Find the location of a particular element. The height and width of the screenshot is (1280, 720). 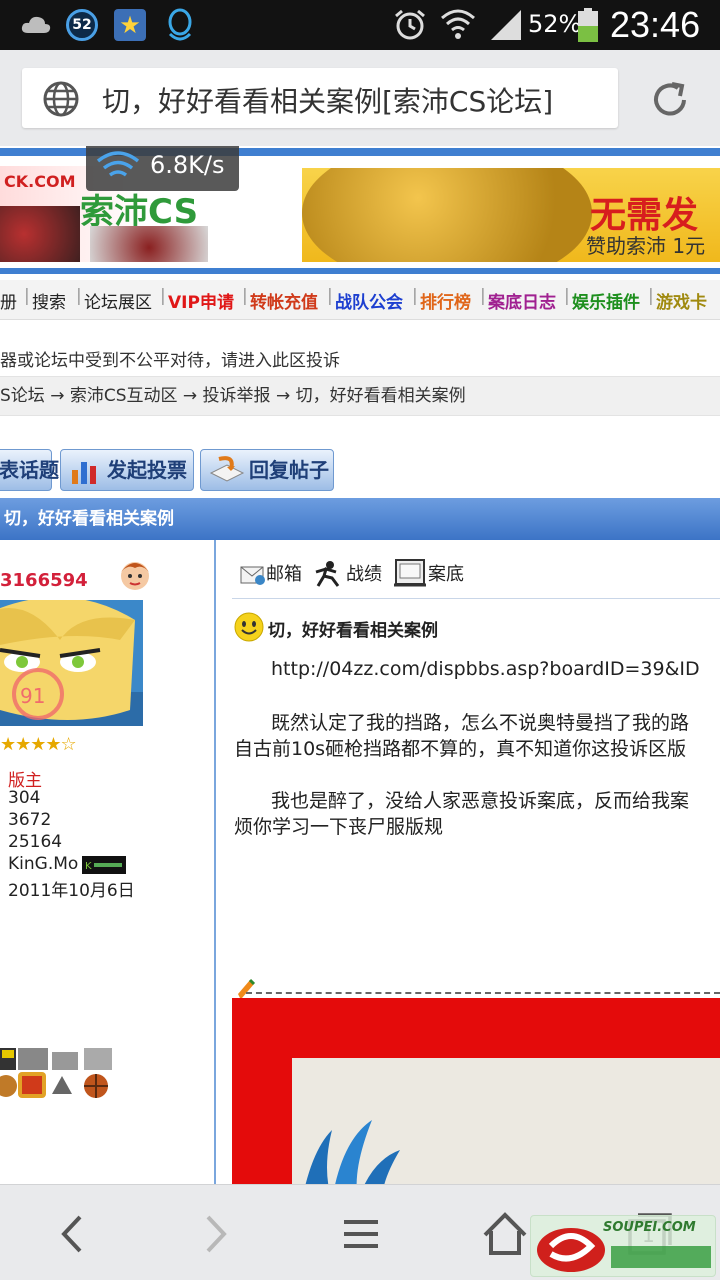

clan-badge-icon: K is located at coordinates (104, 865).